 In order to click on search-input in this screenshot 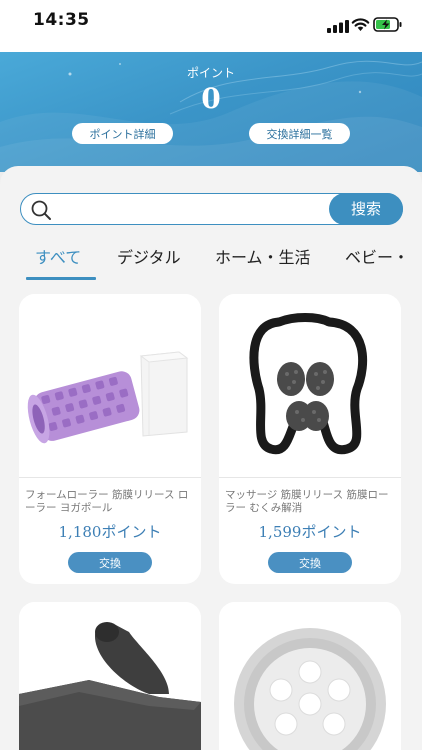, I will do `click(193, 209)`.